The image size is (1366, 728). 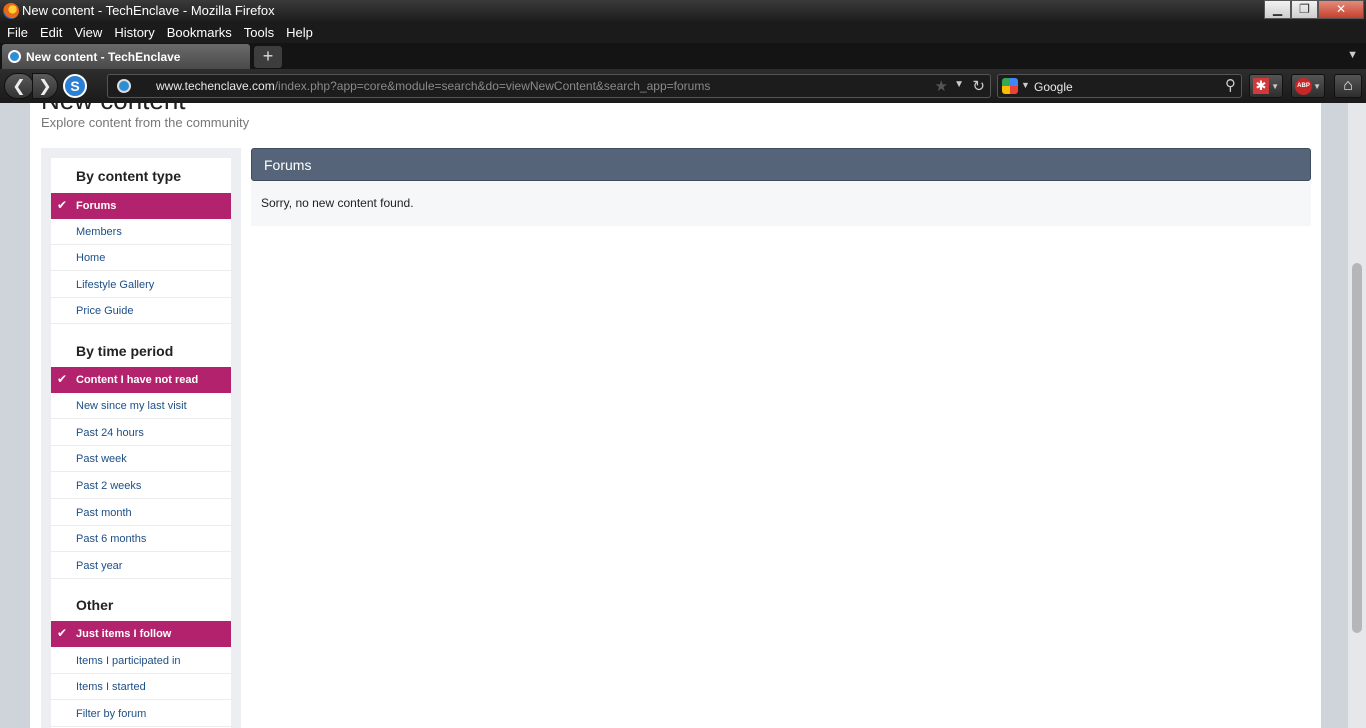 What do you see at coordinates (111, 714) in the screenshot?
I see `filter-label: Filter by forum` at bounding box center [111, 714].